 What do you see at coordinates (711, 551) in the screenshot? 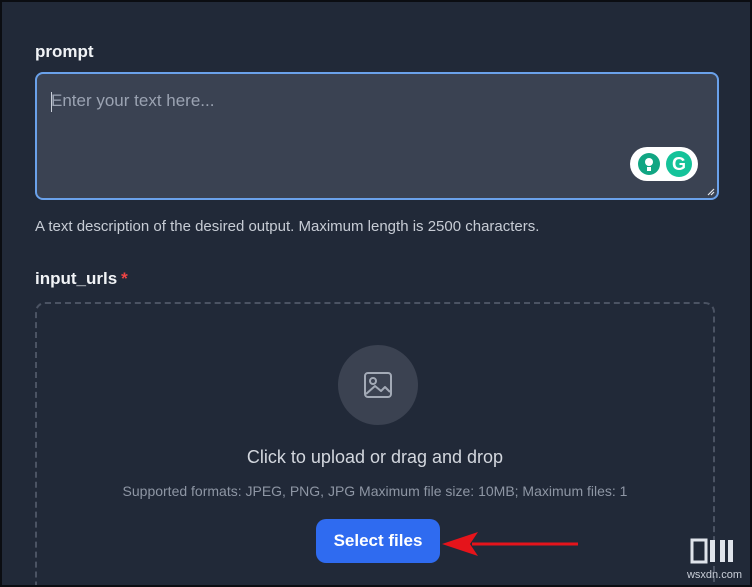
I see `watermark-logo-icon` at bounding box center [711, 551].